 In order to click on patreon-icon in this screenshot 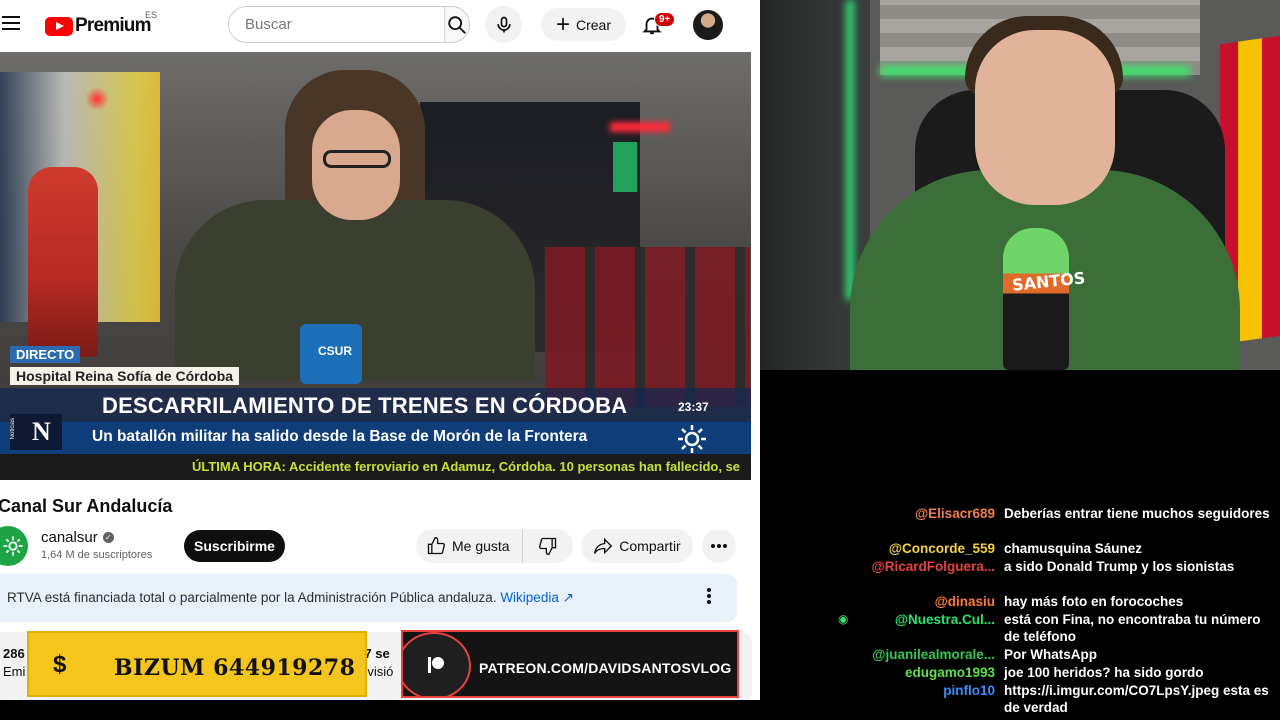, I will do `click(436, 665)`.